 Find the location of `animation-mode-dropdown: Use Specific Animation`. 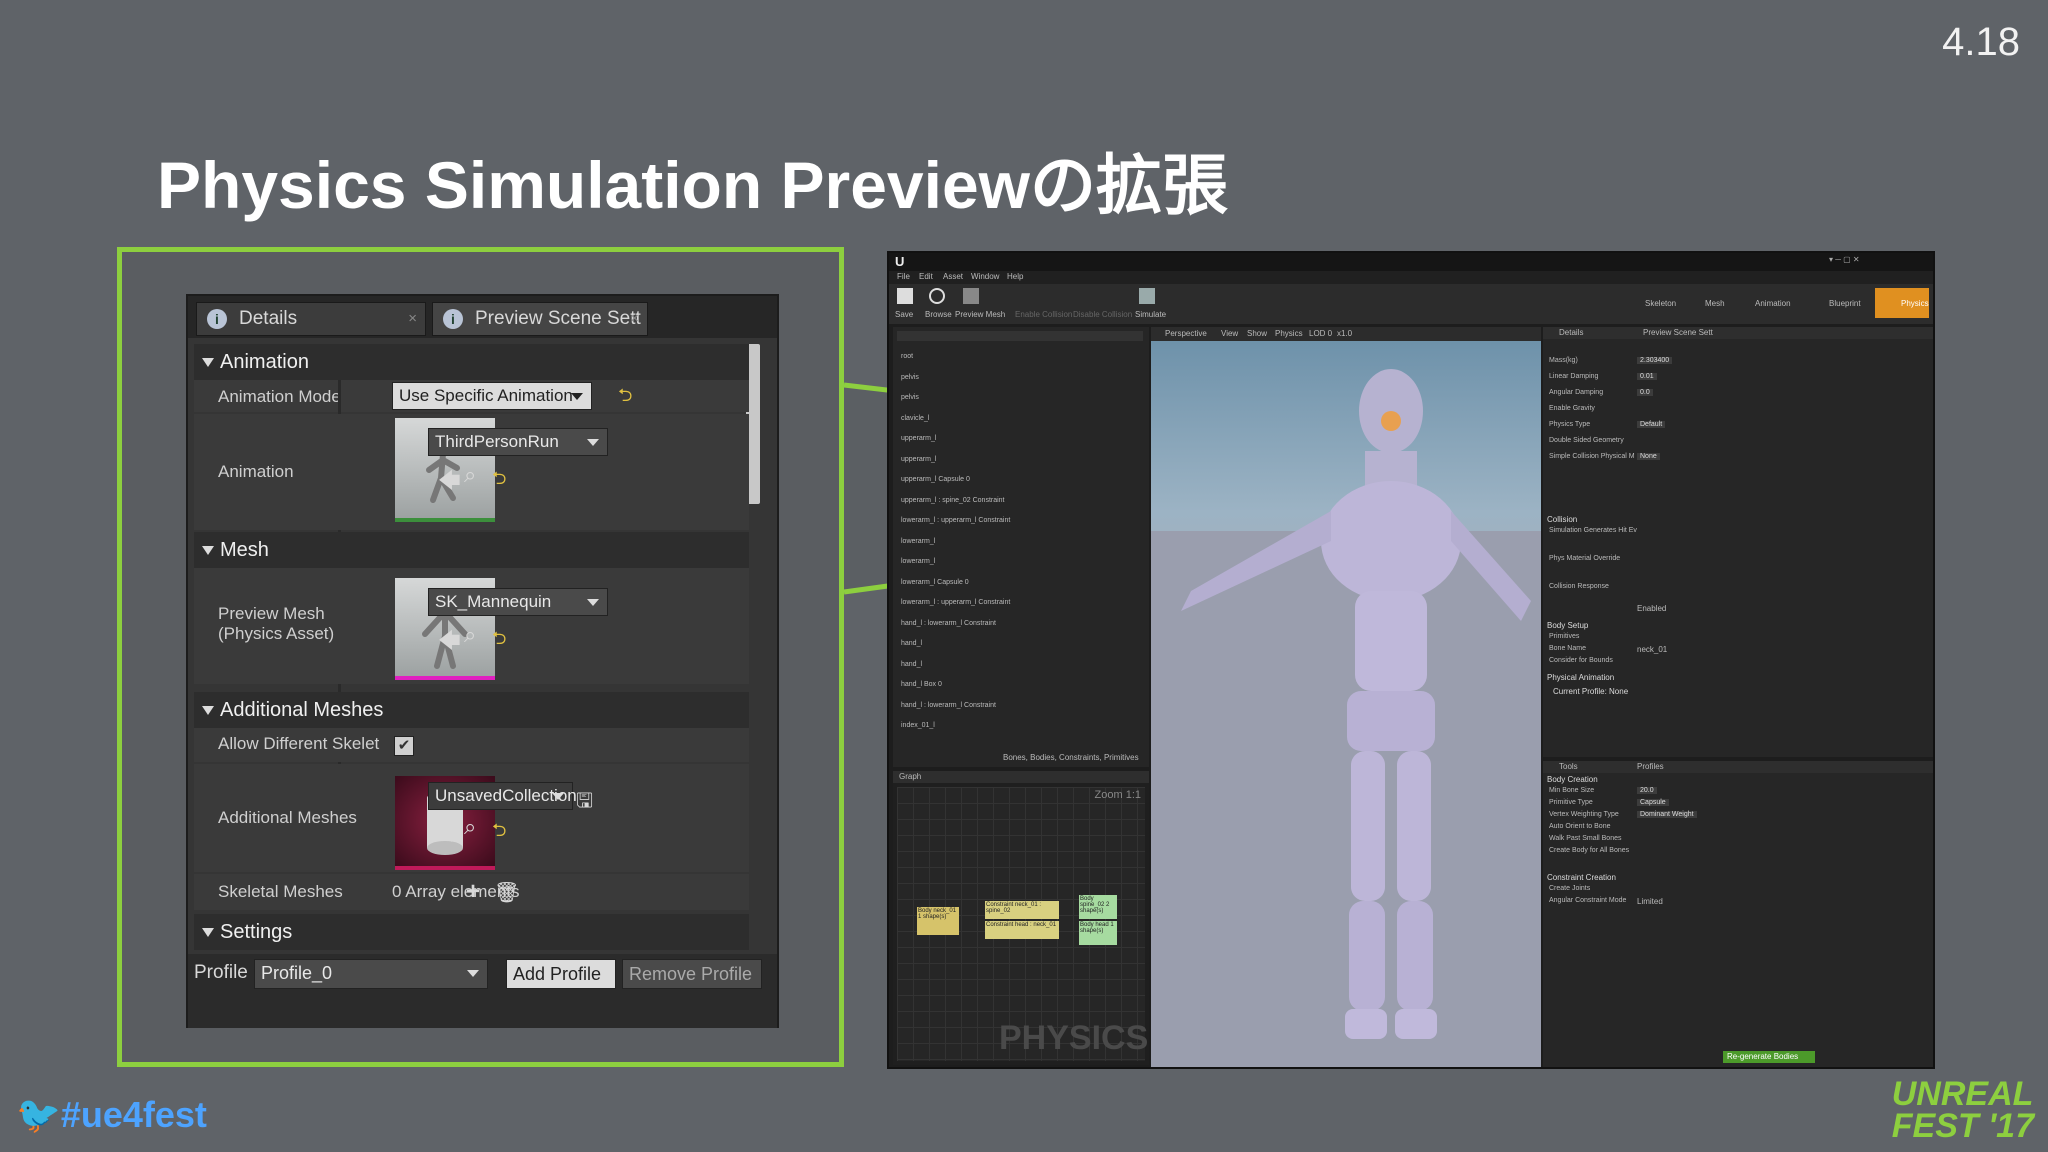

animation-mode-dropdown: Use Specific Animation is located at coordinates (492, 396).